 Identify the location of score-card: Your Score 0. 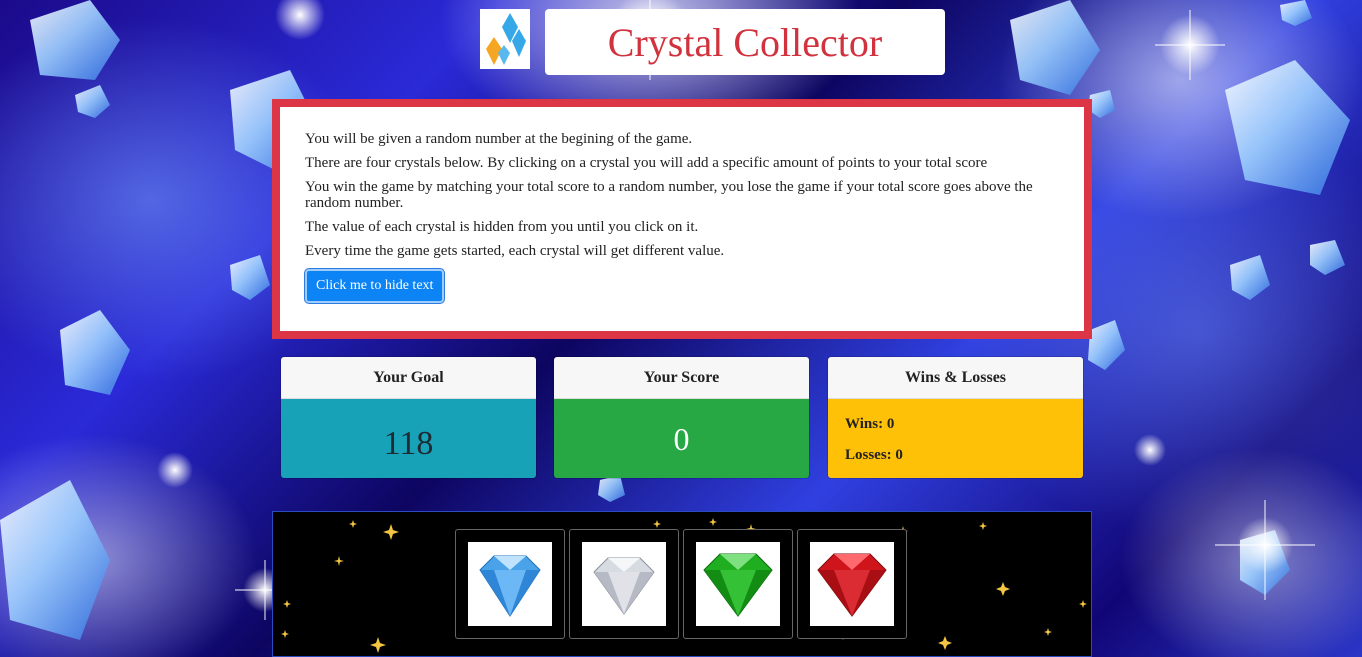
(681, 417).